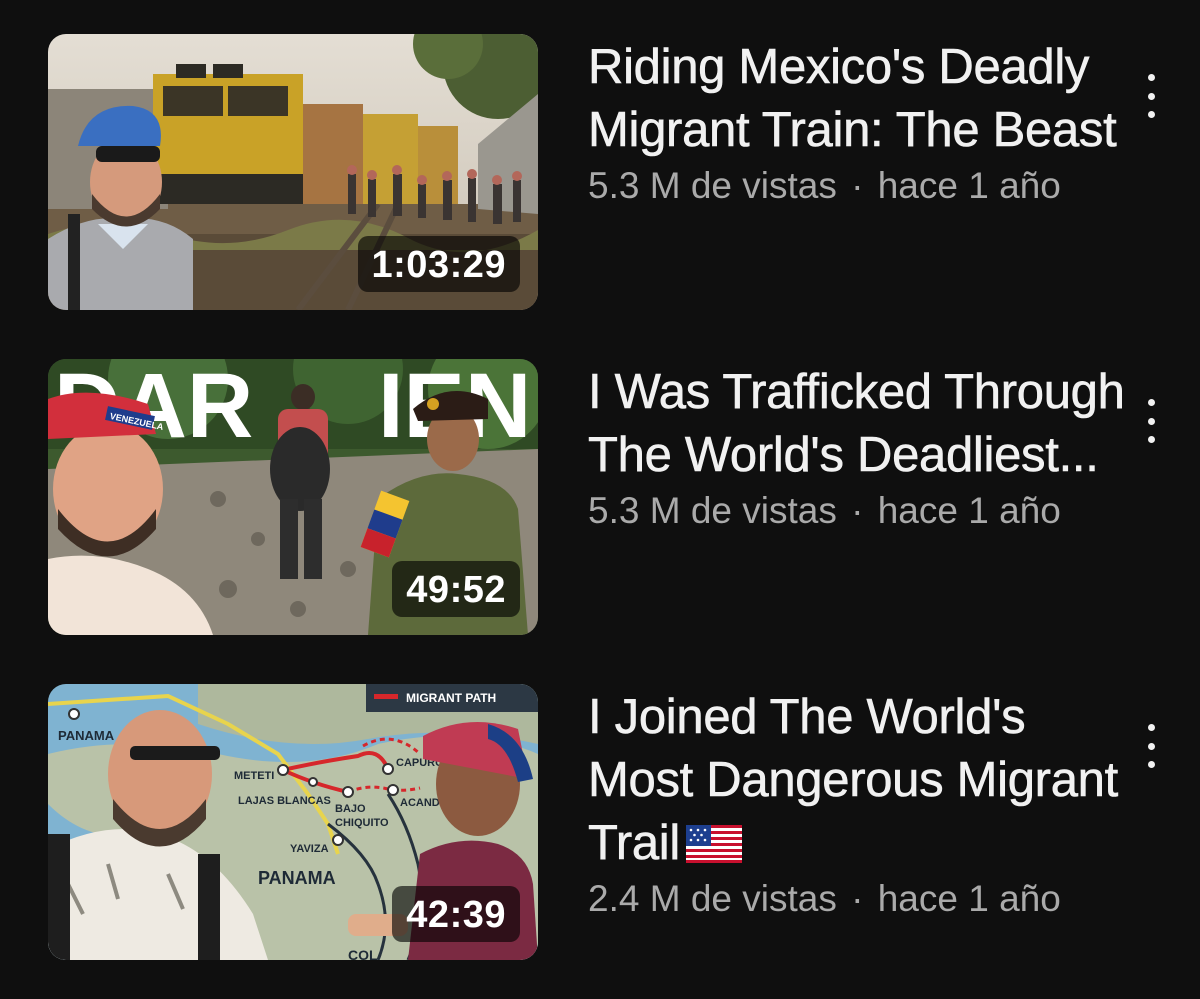  I want to click on video-thumbnail: DAR IEN VENEZUELA 49:52, so click(293, 497).